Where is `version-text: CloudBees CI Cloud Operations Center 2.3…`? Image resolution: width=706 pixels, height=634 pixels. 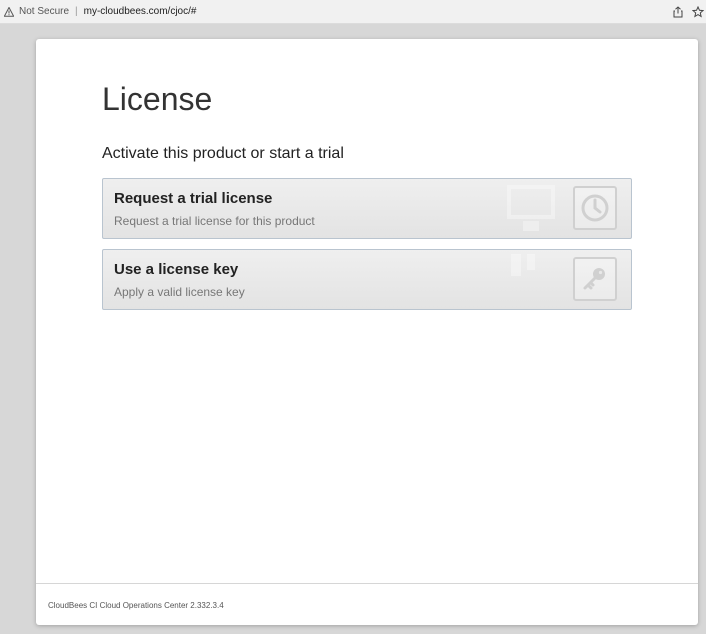
version-text: CloudBees CI Cloud Operations Center 2.3… is located at coordinates (136, 605).